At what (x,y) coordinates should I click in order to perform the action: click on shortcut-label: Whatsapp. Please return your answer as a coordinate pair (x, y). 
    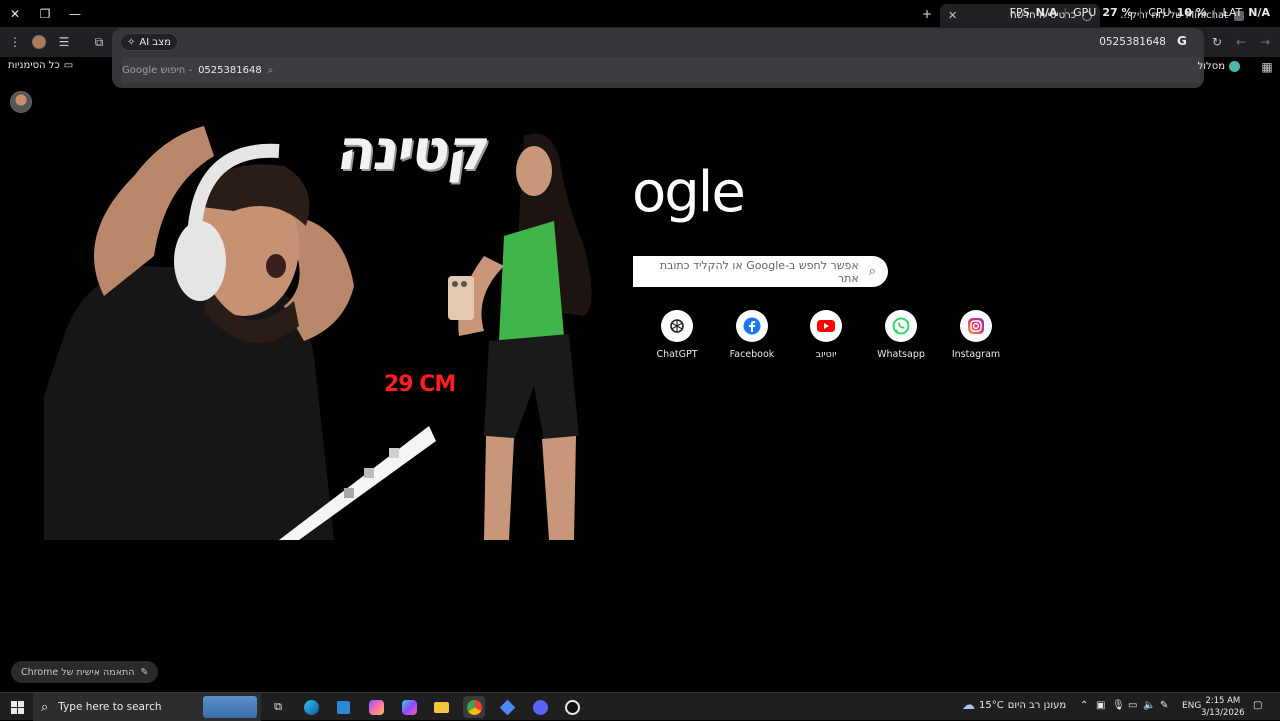
    Looking at the image, I should click on (901, 354).